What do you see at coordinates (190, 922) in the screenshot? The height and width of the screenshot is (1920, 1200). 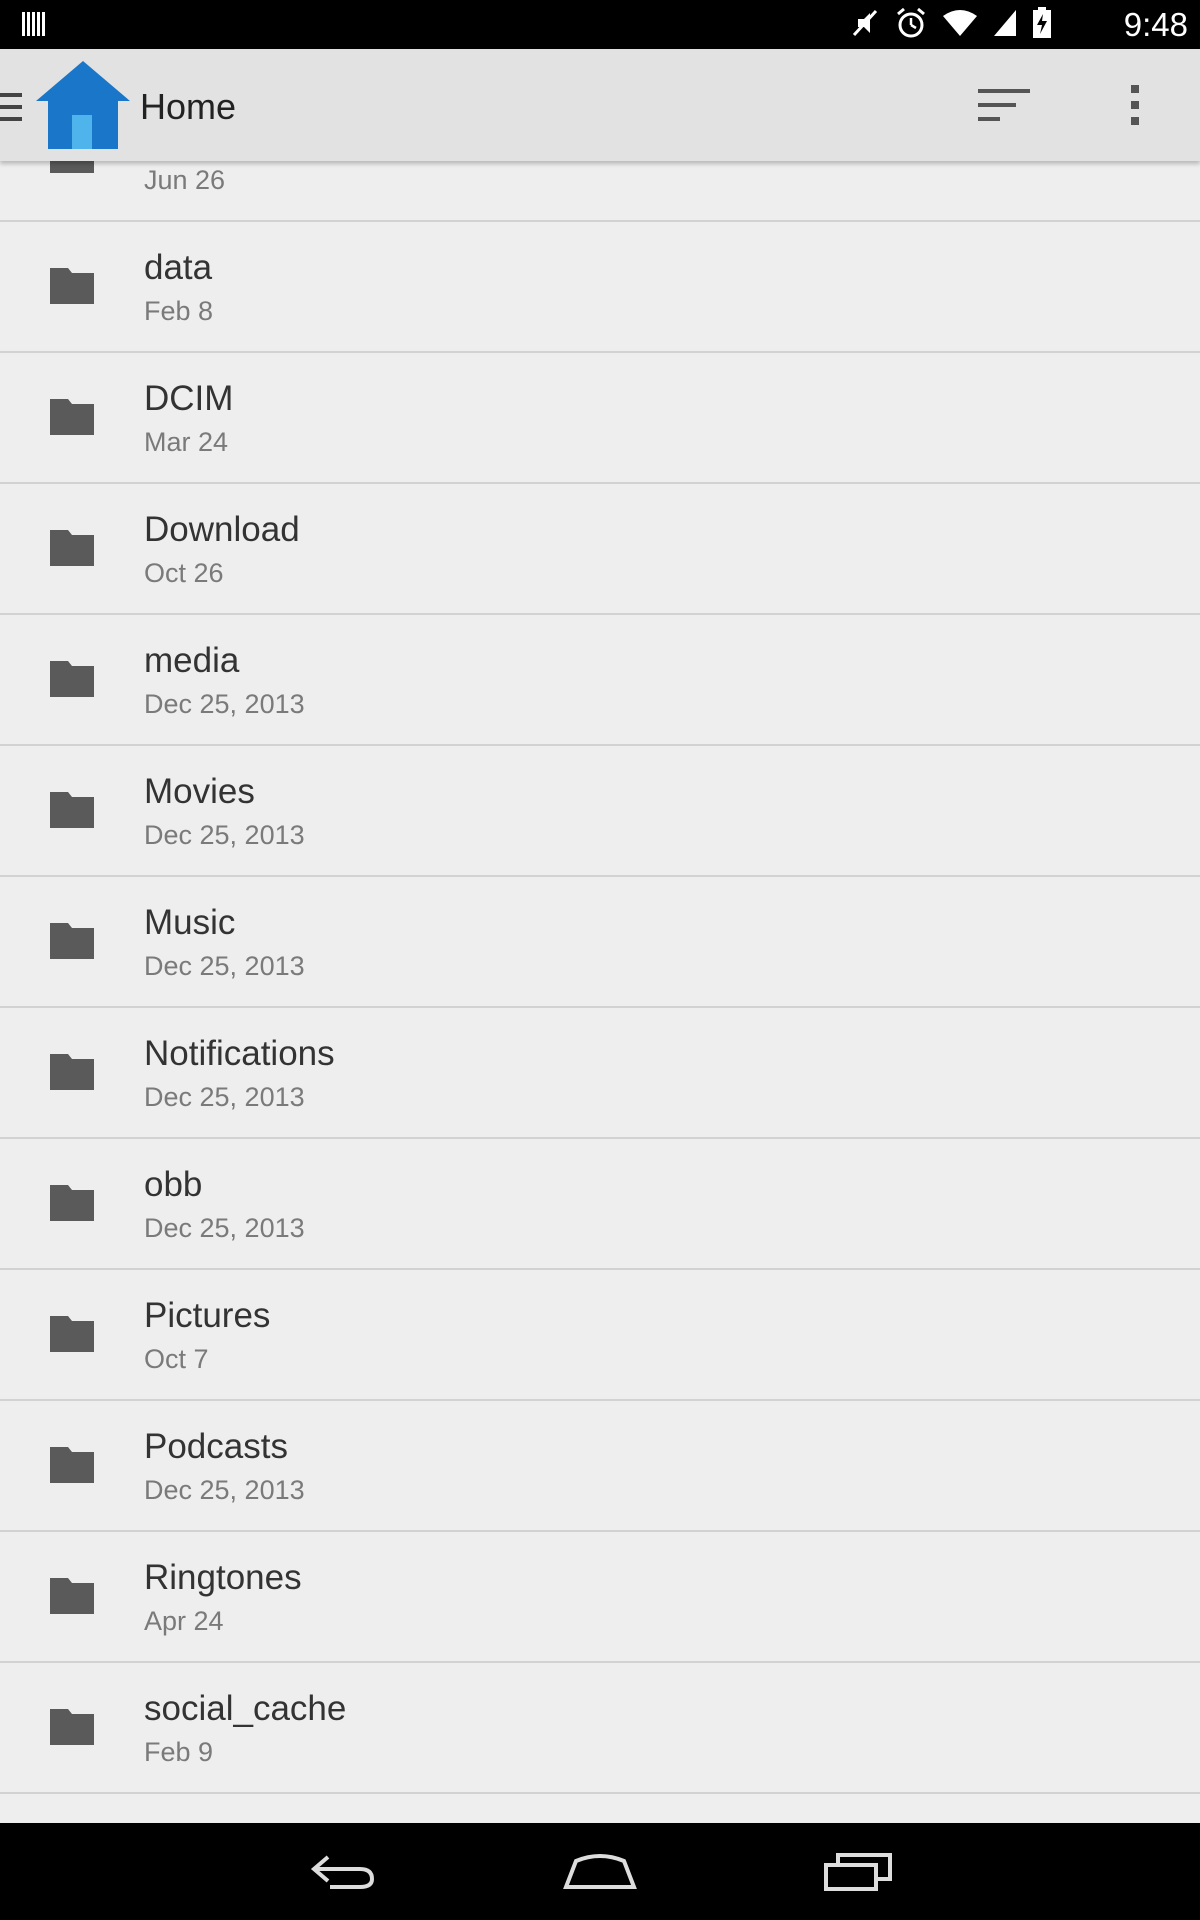 I see `file-name: Music` at bounding box center [190, 922].